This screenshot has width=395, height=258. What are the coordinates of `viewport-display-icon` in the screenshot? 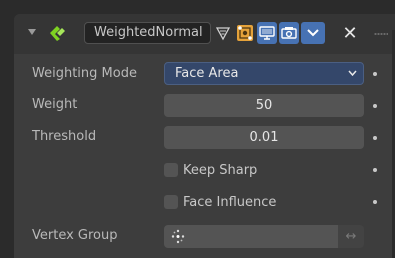 It's located at (267, 33).